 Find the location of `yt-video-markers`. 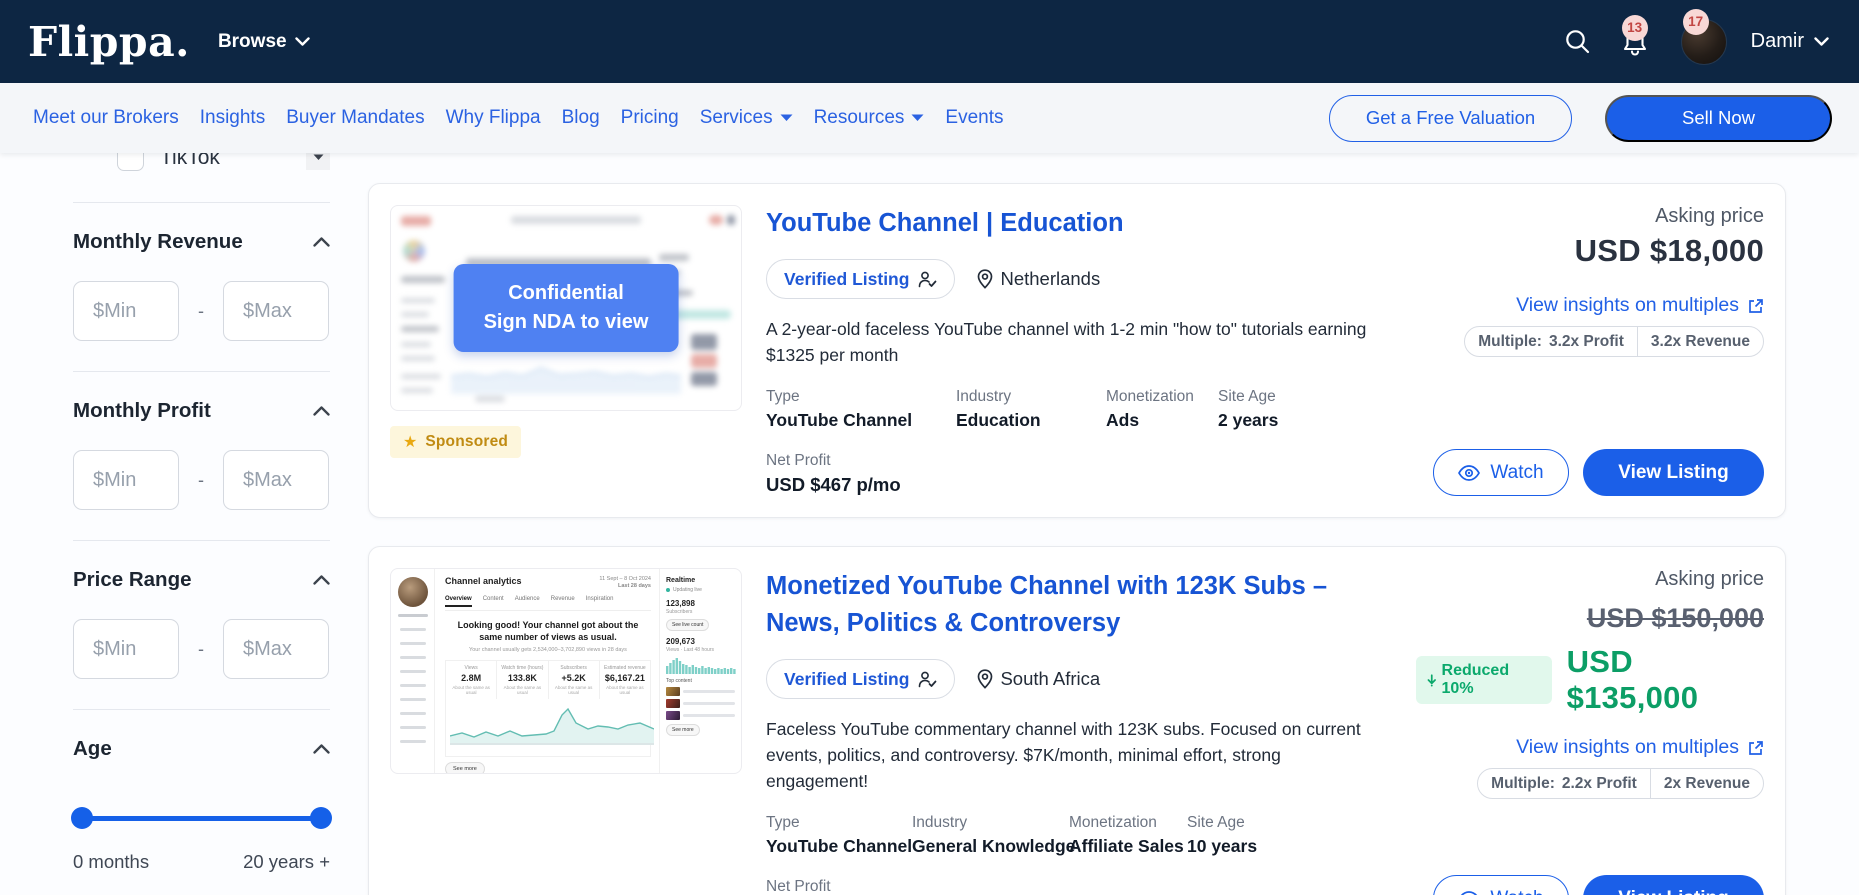

yt-video-markers is located at coordinates (548, 749).